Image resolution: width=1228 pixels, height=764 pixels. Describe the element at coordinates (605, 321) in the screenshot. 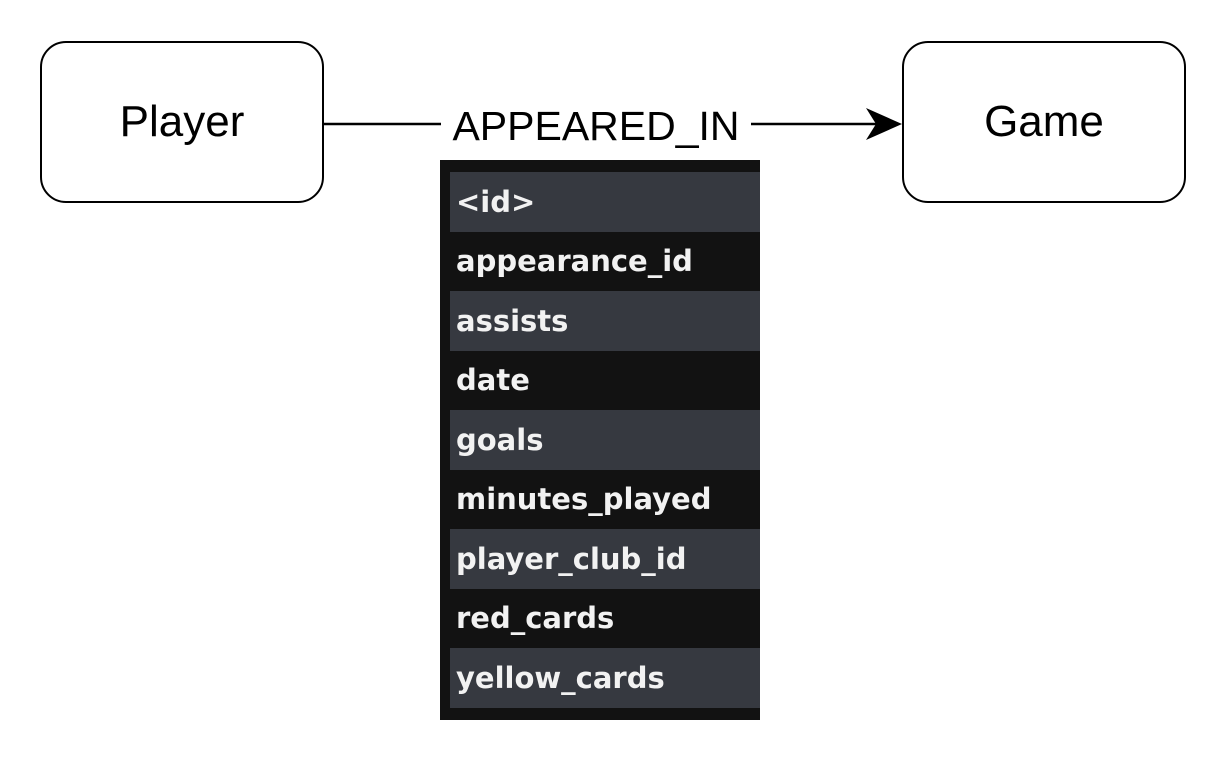

I see `property-row: assists` at that location.